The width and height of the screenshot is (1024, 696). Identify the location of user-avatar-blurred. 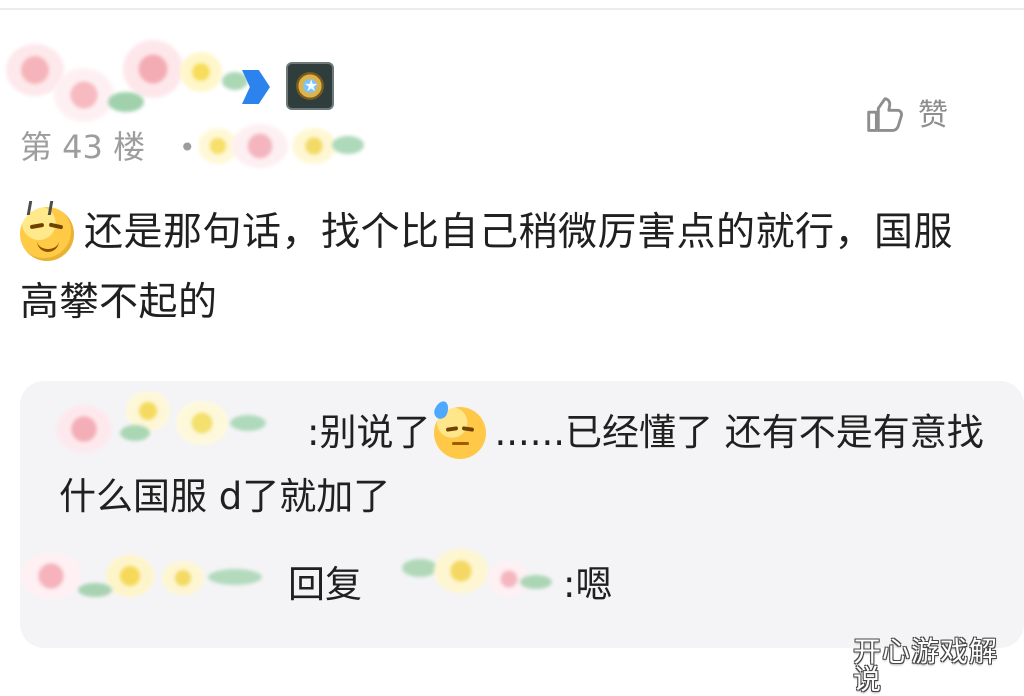
(135, 82).